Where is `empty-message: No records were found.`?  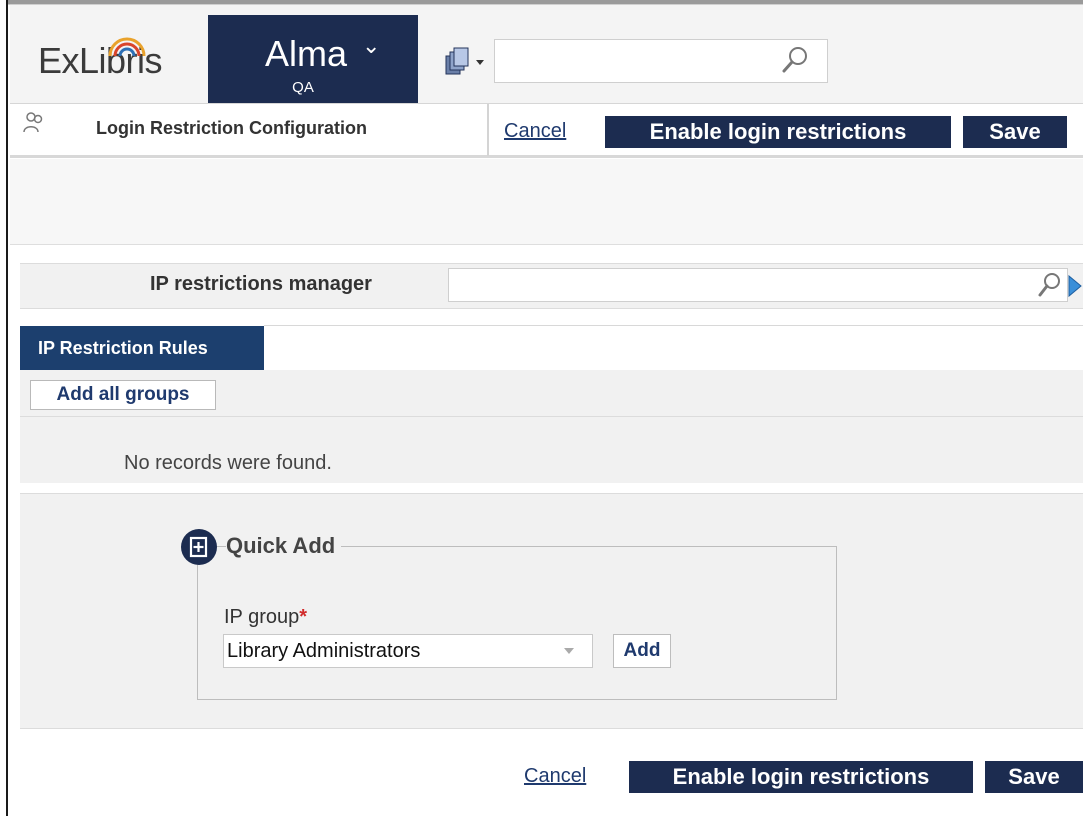
empty-message: No records were found. is located at coordinates (228, 463).